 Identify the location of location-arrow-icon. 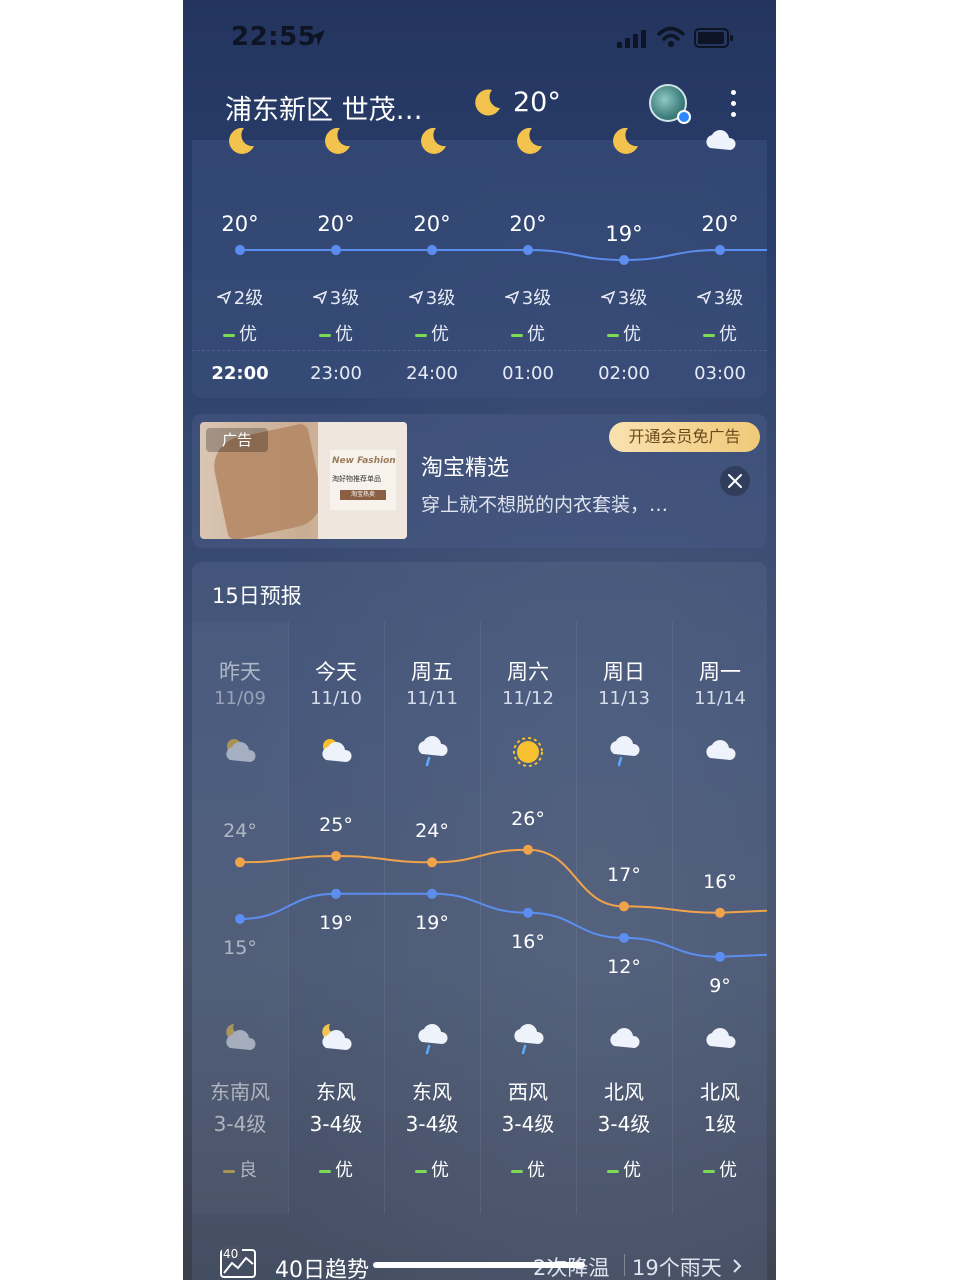
(317, 38).